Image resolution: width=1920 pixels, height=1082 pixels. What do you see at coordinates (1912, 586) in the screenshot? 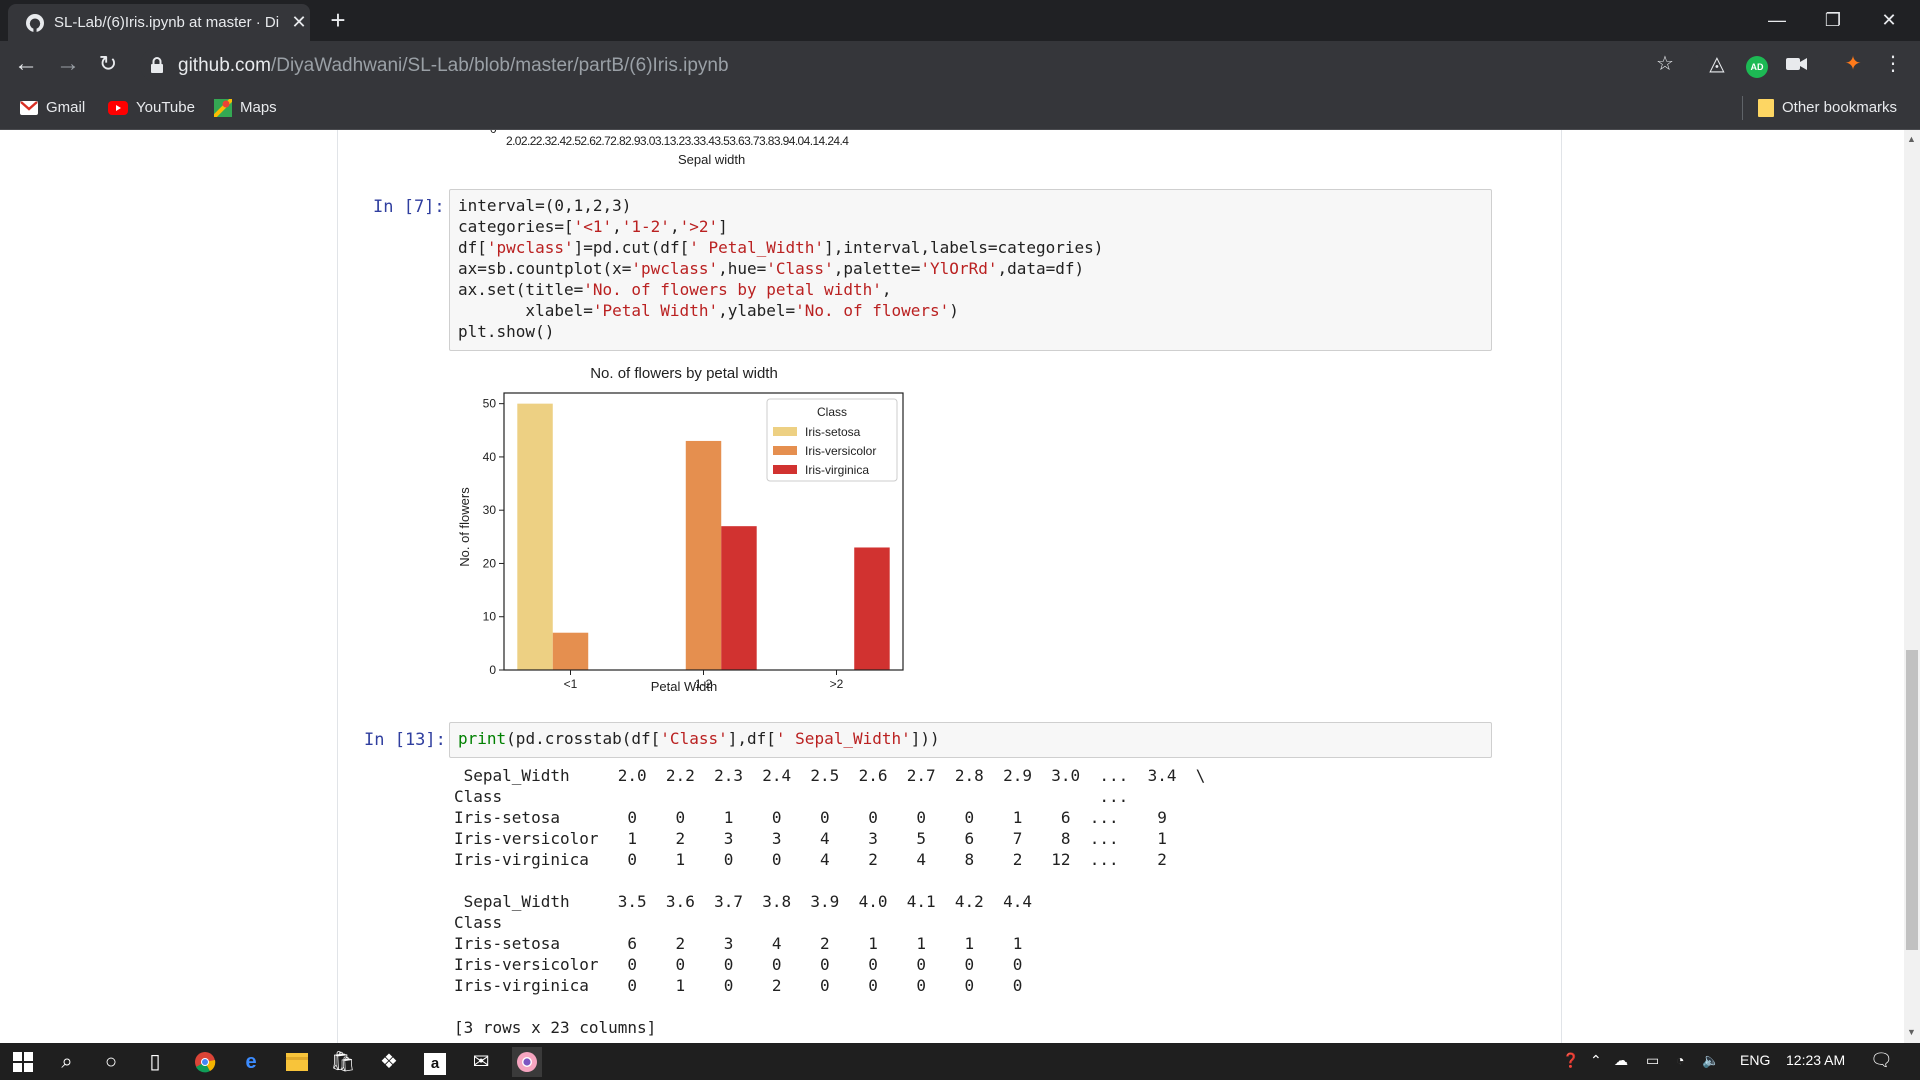
I see `page-scrollbar: ▲ ▼` at bounding box center [1912, 586].